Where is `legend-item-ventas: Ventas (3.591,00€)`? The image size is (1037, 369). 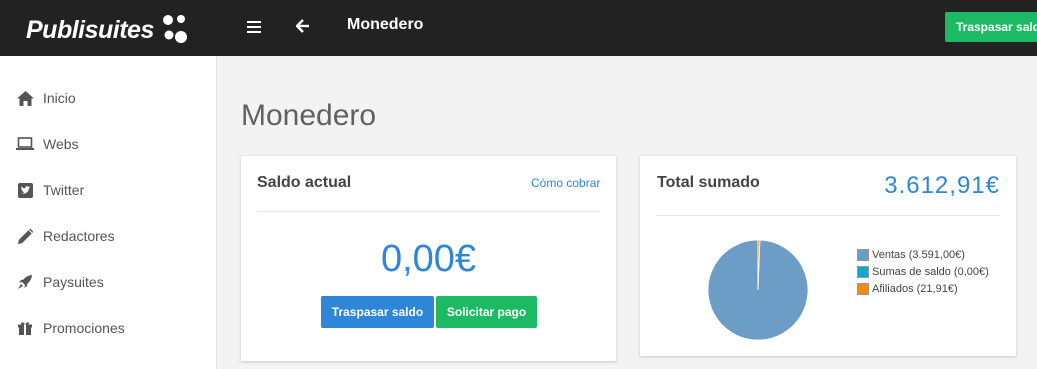
legend-item-ventas: Ventas (3.591,00€) is located at coordinates (923, 254).